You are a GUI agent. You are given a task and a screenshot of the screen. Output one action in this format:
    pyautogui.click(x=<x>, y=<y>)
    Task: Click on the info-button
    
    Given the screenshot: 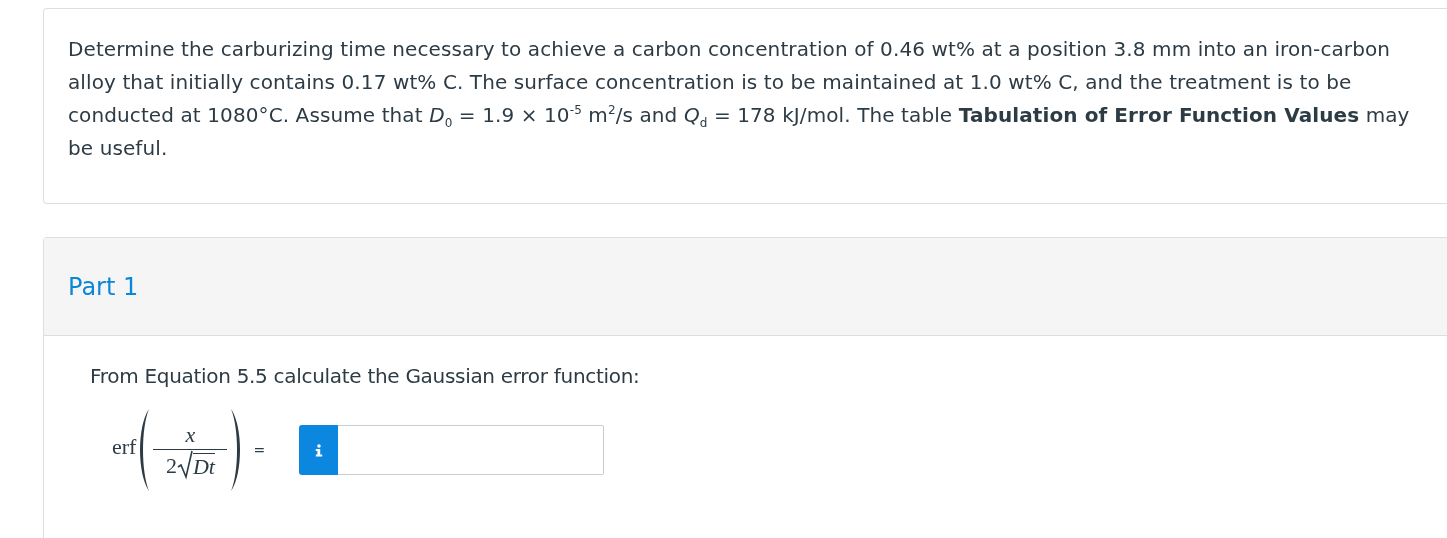 What is the action you would take?
    pyautogui.click(x=319, y=450)
    